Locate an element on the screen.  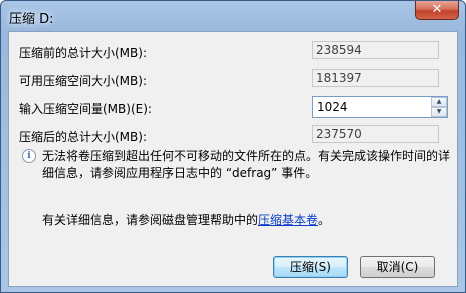
close-icon: ✕ is located at coordinates (437, 9).